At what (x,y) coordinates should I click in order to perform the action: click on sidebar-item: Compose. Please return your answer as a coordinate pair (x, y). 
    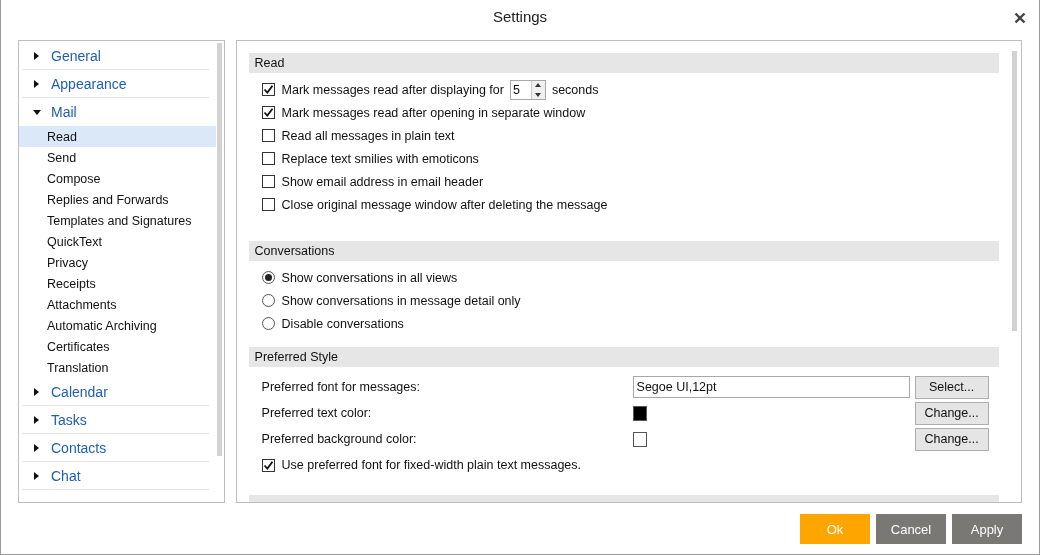
    Looking at the image, I should click on (117, 178).